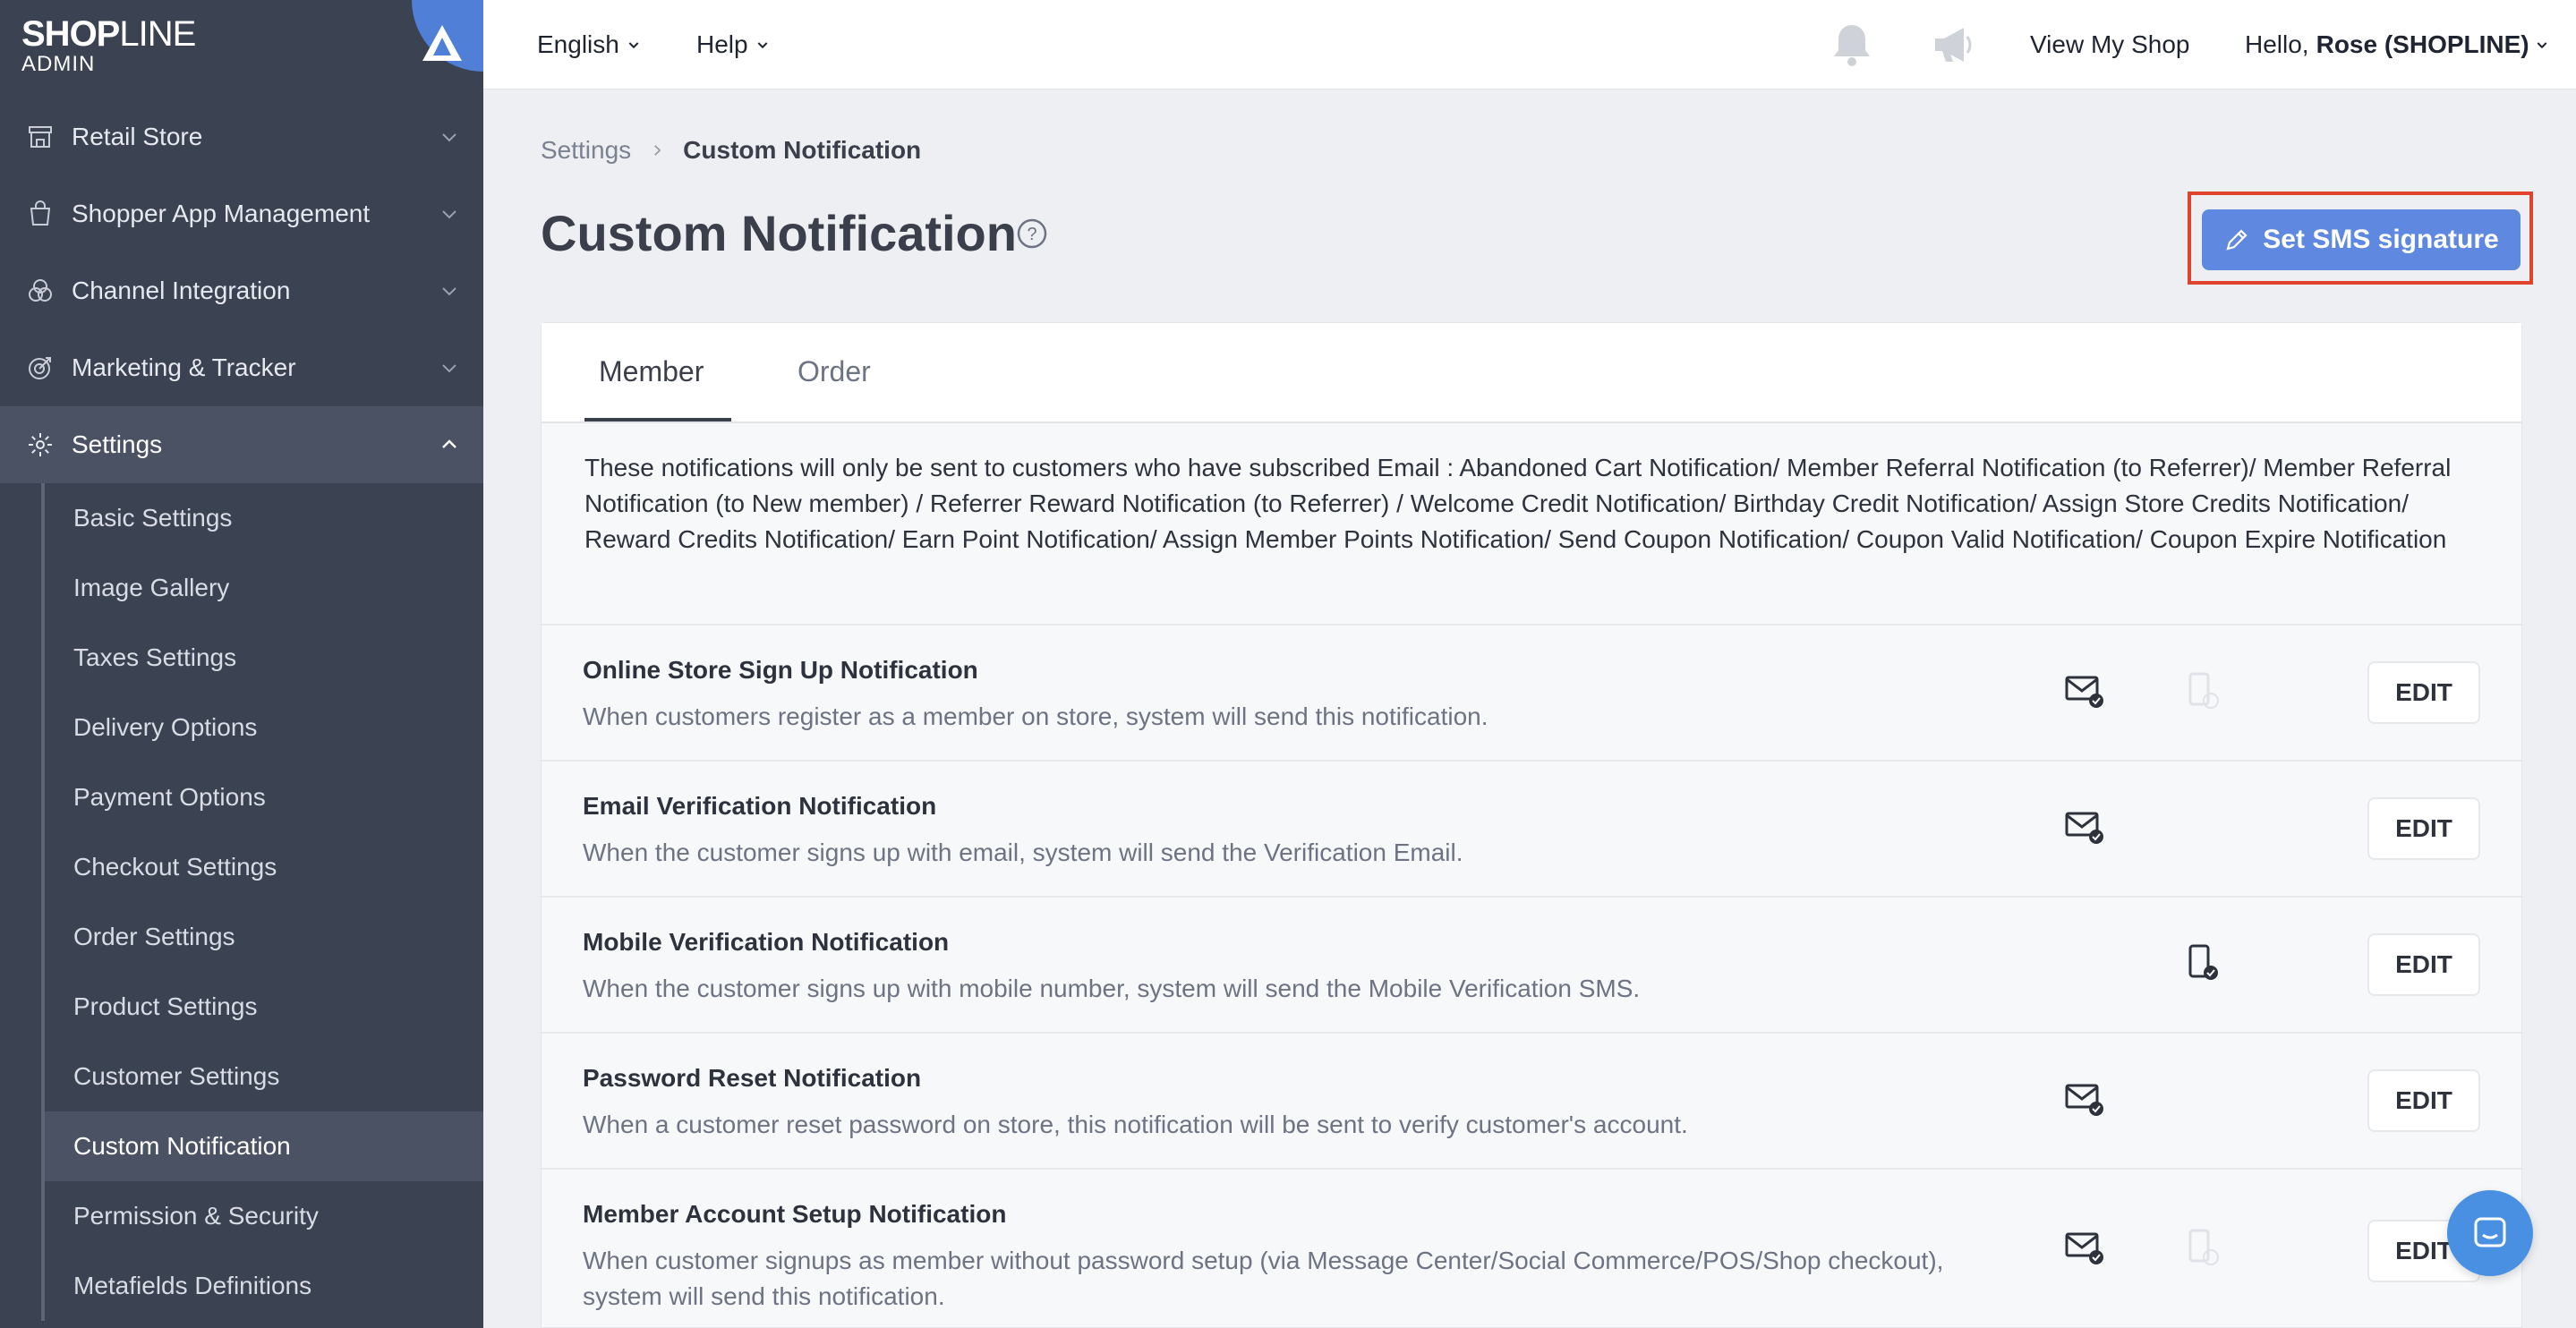 The height and width of the screenshot is (1328, 2576). I want to click on help-dropdown: Help, so click(733, 44).